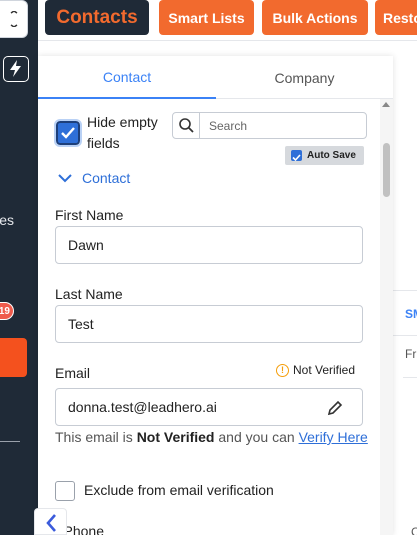 This screenshot has width=417, height=535. I want to click on background-bottom-text: C, so click(414, 530).